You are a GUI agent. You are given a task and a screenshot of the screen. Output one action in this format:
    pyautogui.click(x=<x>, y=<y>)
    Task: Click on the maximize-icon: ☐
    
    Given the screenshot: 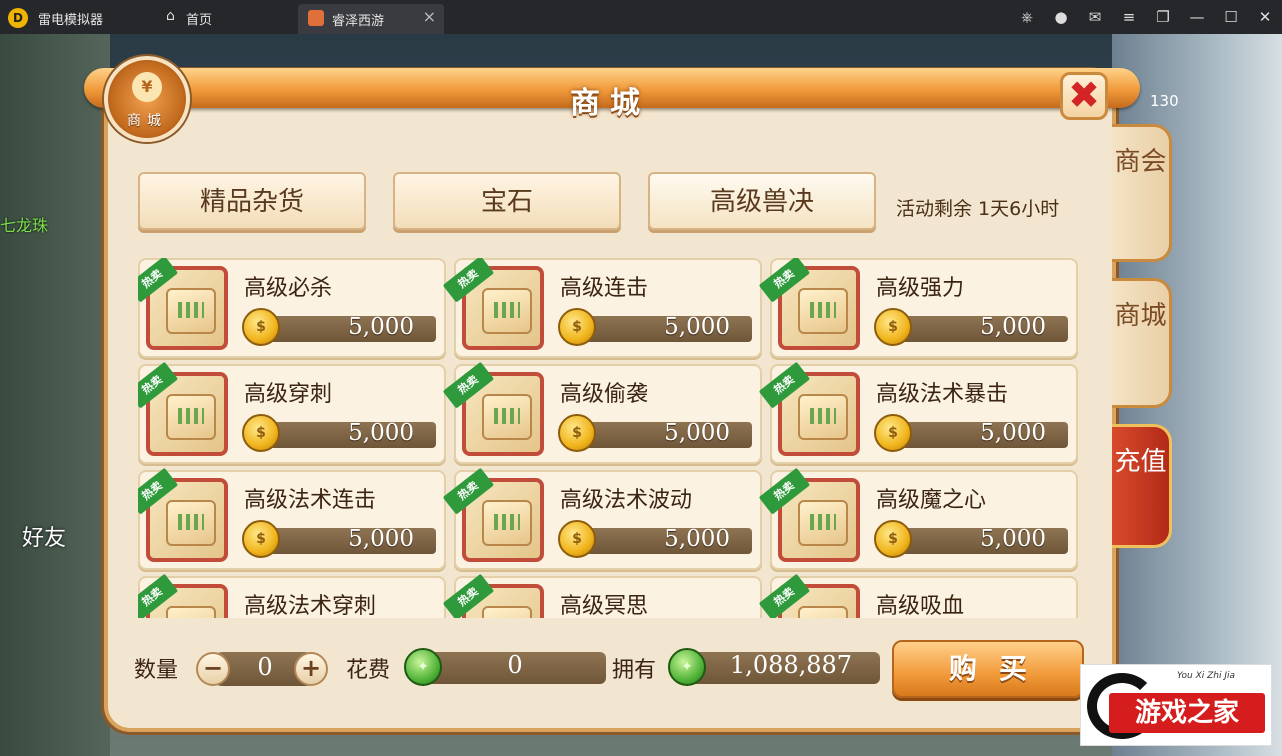 What is the action you would take?
    pyautogui.click(x=1231, y=17)
    